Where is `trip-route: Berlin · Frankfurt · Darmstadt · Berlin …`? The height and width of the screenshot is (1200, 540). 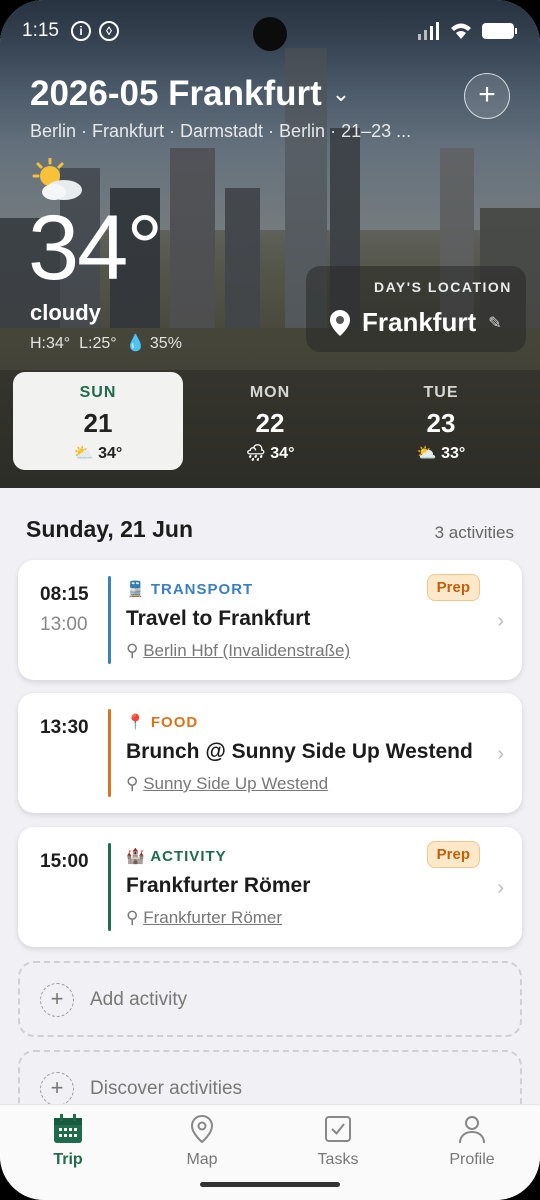 trip-route: Berlin · Frankfurt · Darmstadt · Berlin … is located at coordinates (221, 131).